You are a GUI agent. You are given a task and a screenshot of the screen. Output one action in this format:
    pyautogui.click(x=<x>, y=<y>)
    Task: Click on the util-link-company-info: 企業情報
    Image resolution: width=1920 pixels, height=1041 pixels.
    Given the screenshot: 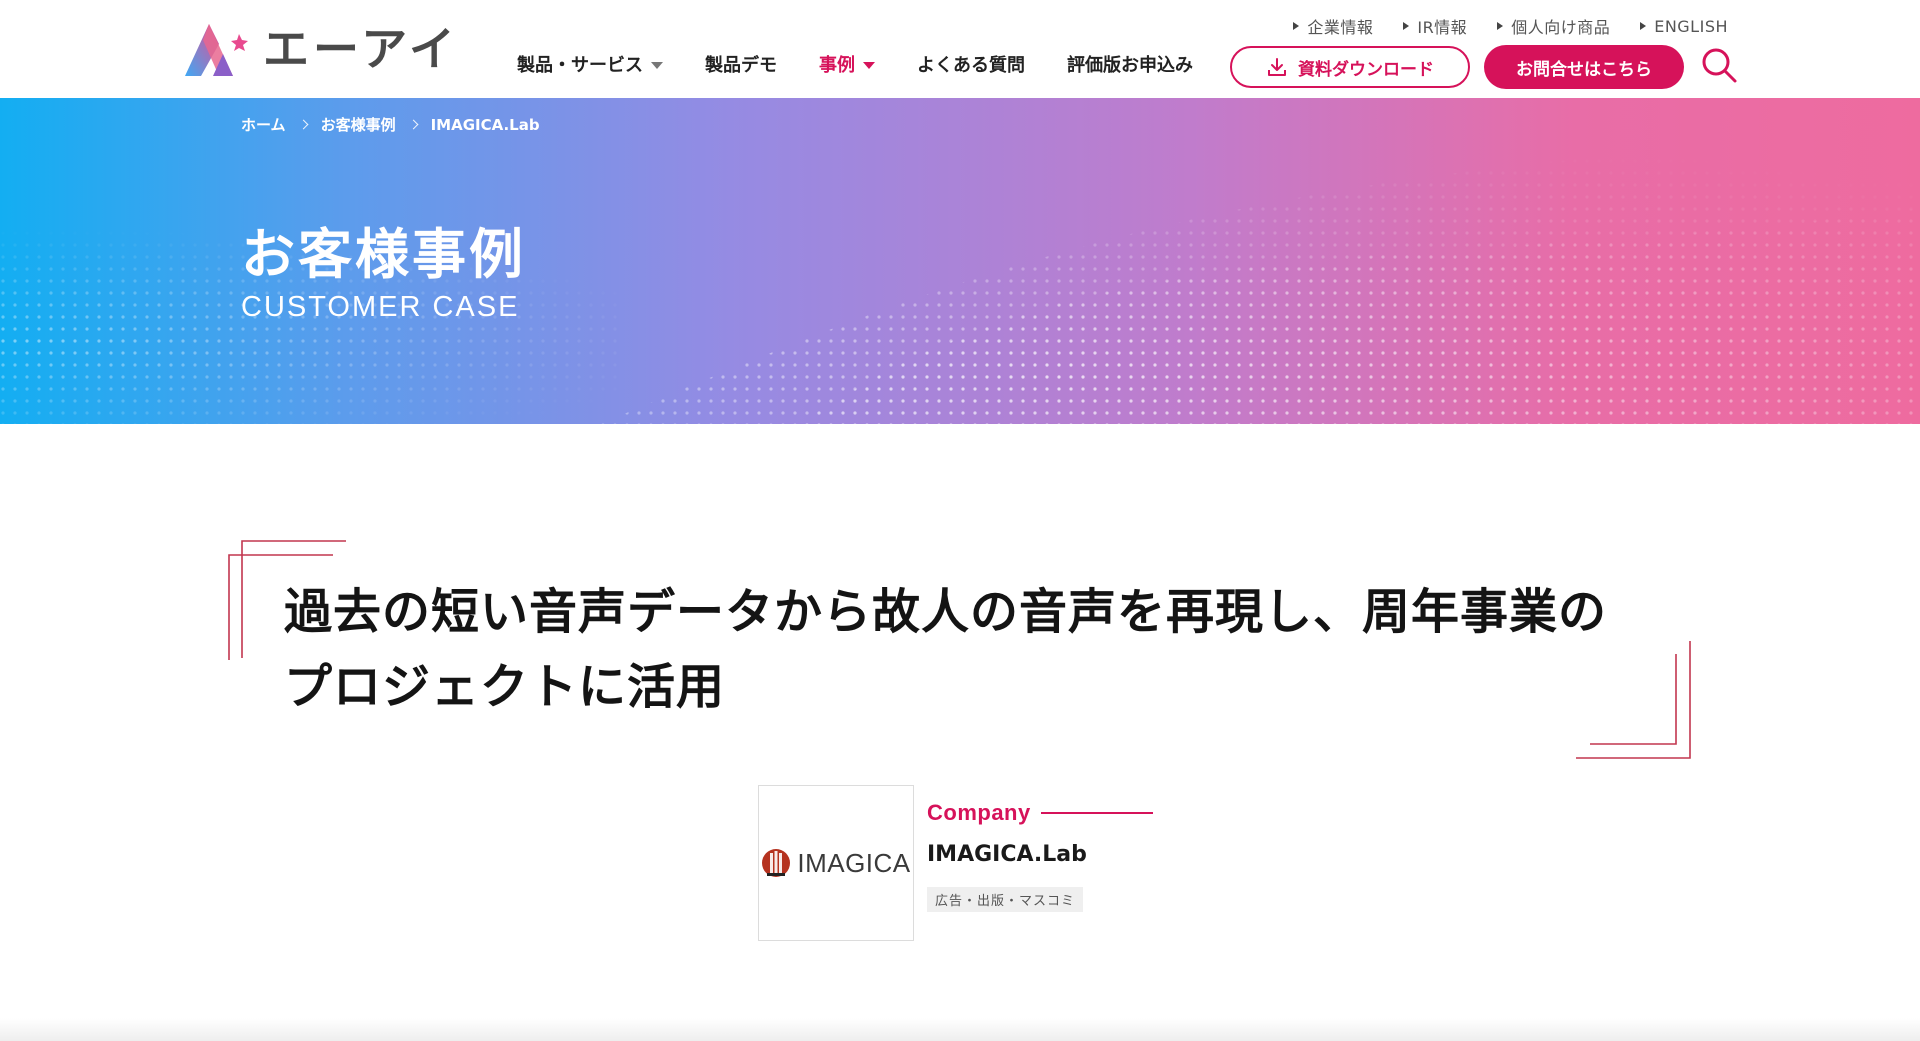 What is the action you would take?
    pyautogui.click(x=1333, y=26)
    